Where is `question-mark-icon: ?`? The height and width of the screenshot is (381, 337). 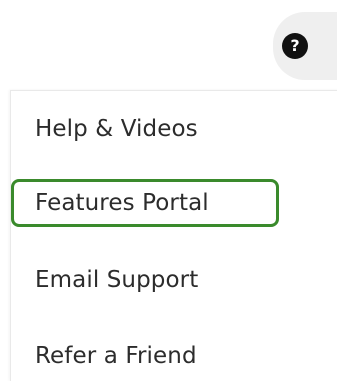
question-mark-icon: ? is located at coordinates (295, 46).